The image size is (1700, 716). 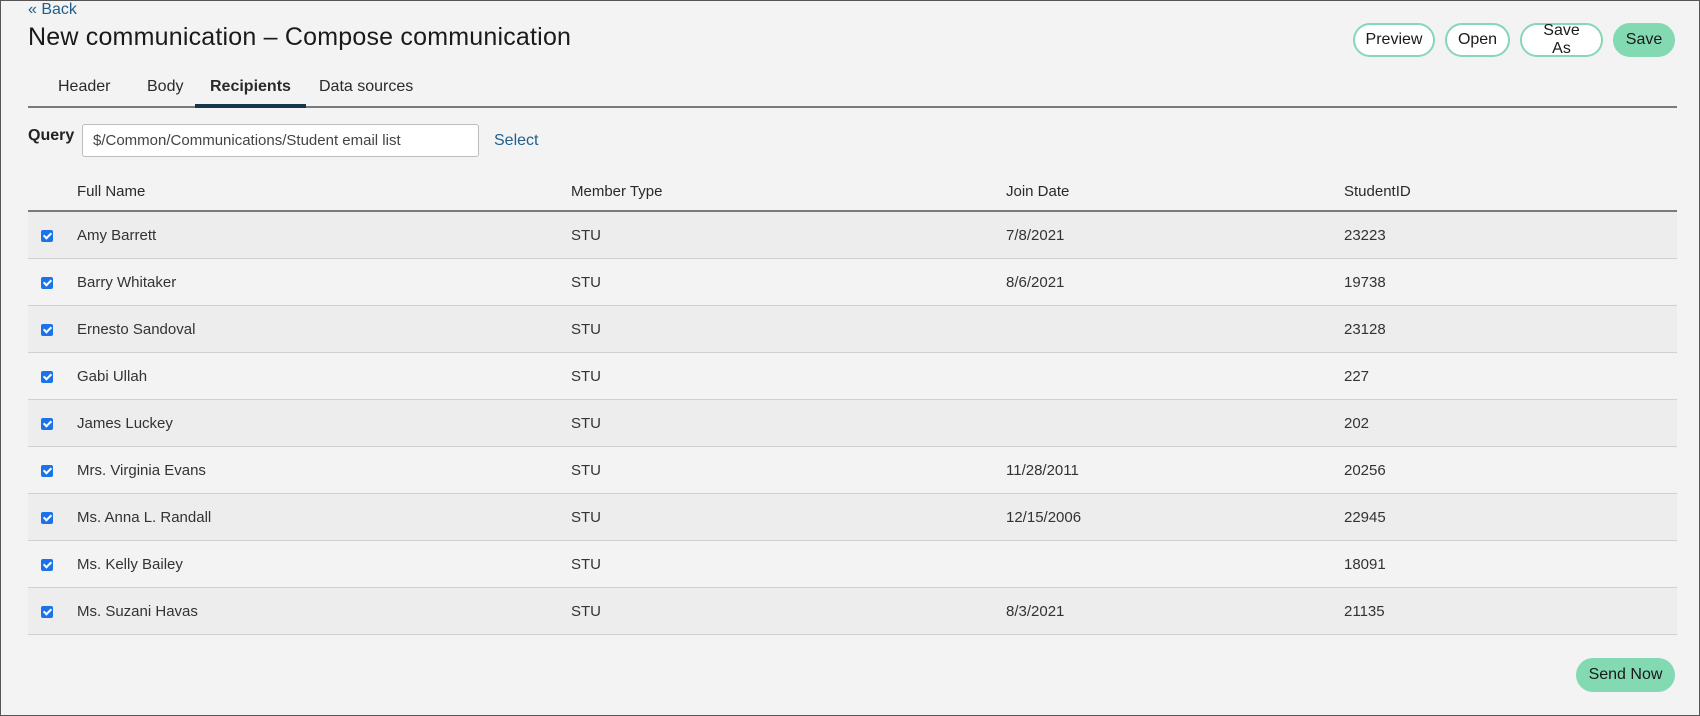 What do you see at coordinates (1175, 517) in the screenshot?
I see `cell-join-date: 12/15/2006` at bounding box center [1175, 517].